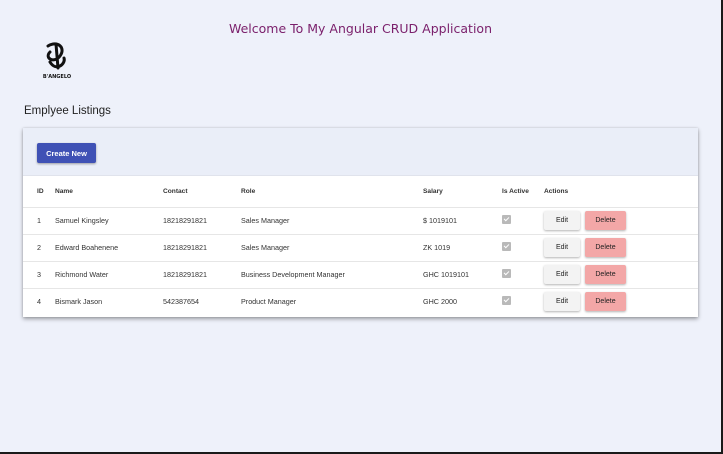 Image resolution: width=723 pixels, height=454 pixels. I want to click on cell-id: 3, so click(39, 275).